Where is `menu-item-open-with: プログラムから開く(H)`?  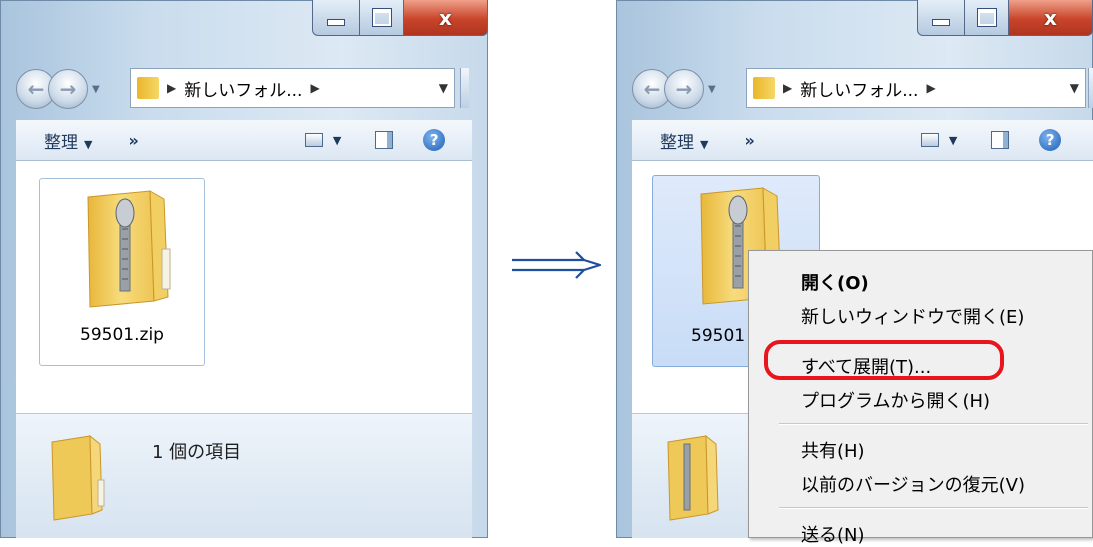 menu-item-open-with: プログラムから開く(H) is located at coordinates (895, 400).